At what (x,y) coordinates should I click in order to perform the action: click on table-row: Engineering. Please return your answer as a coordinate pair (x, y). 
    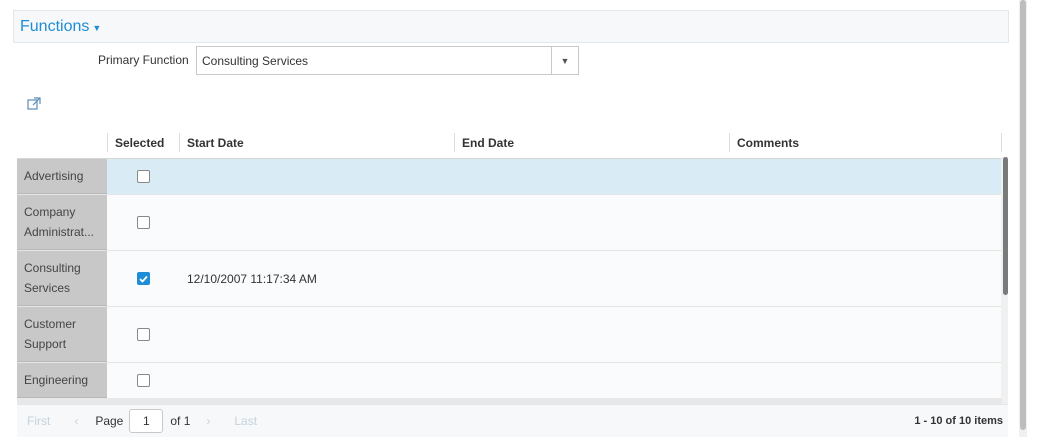
    Looking at the image, I should click on (509, 381).